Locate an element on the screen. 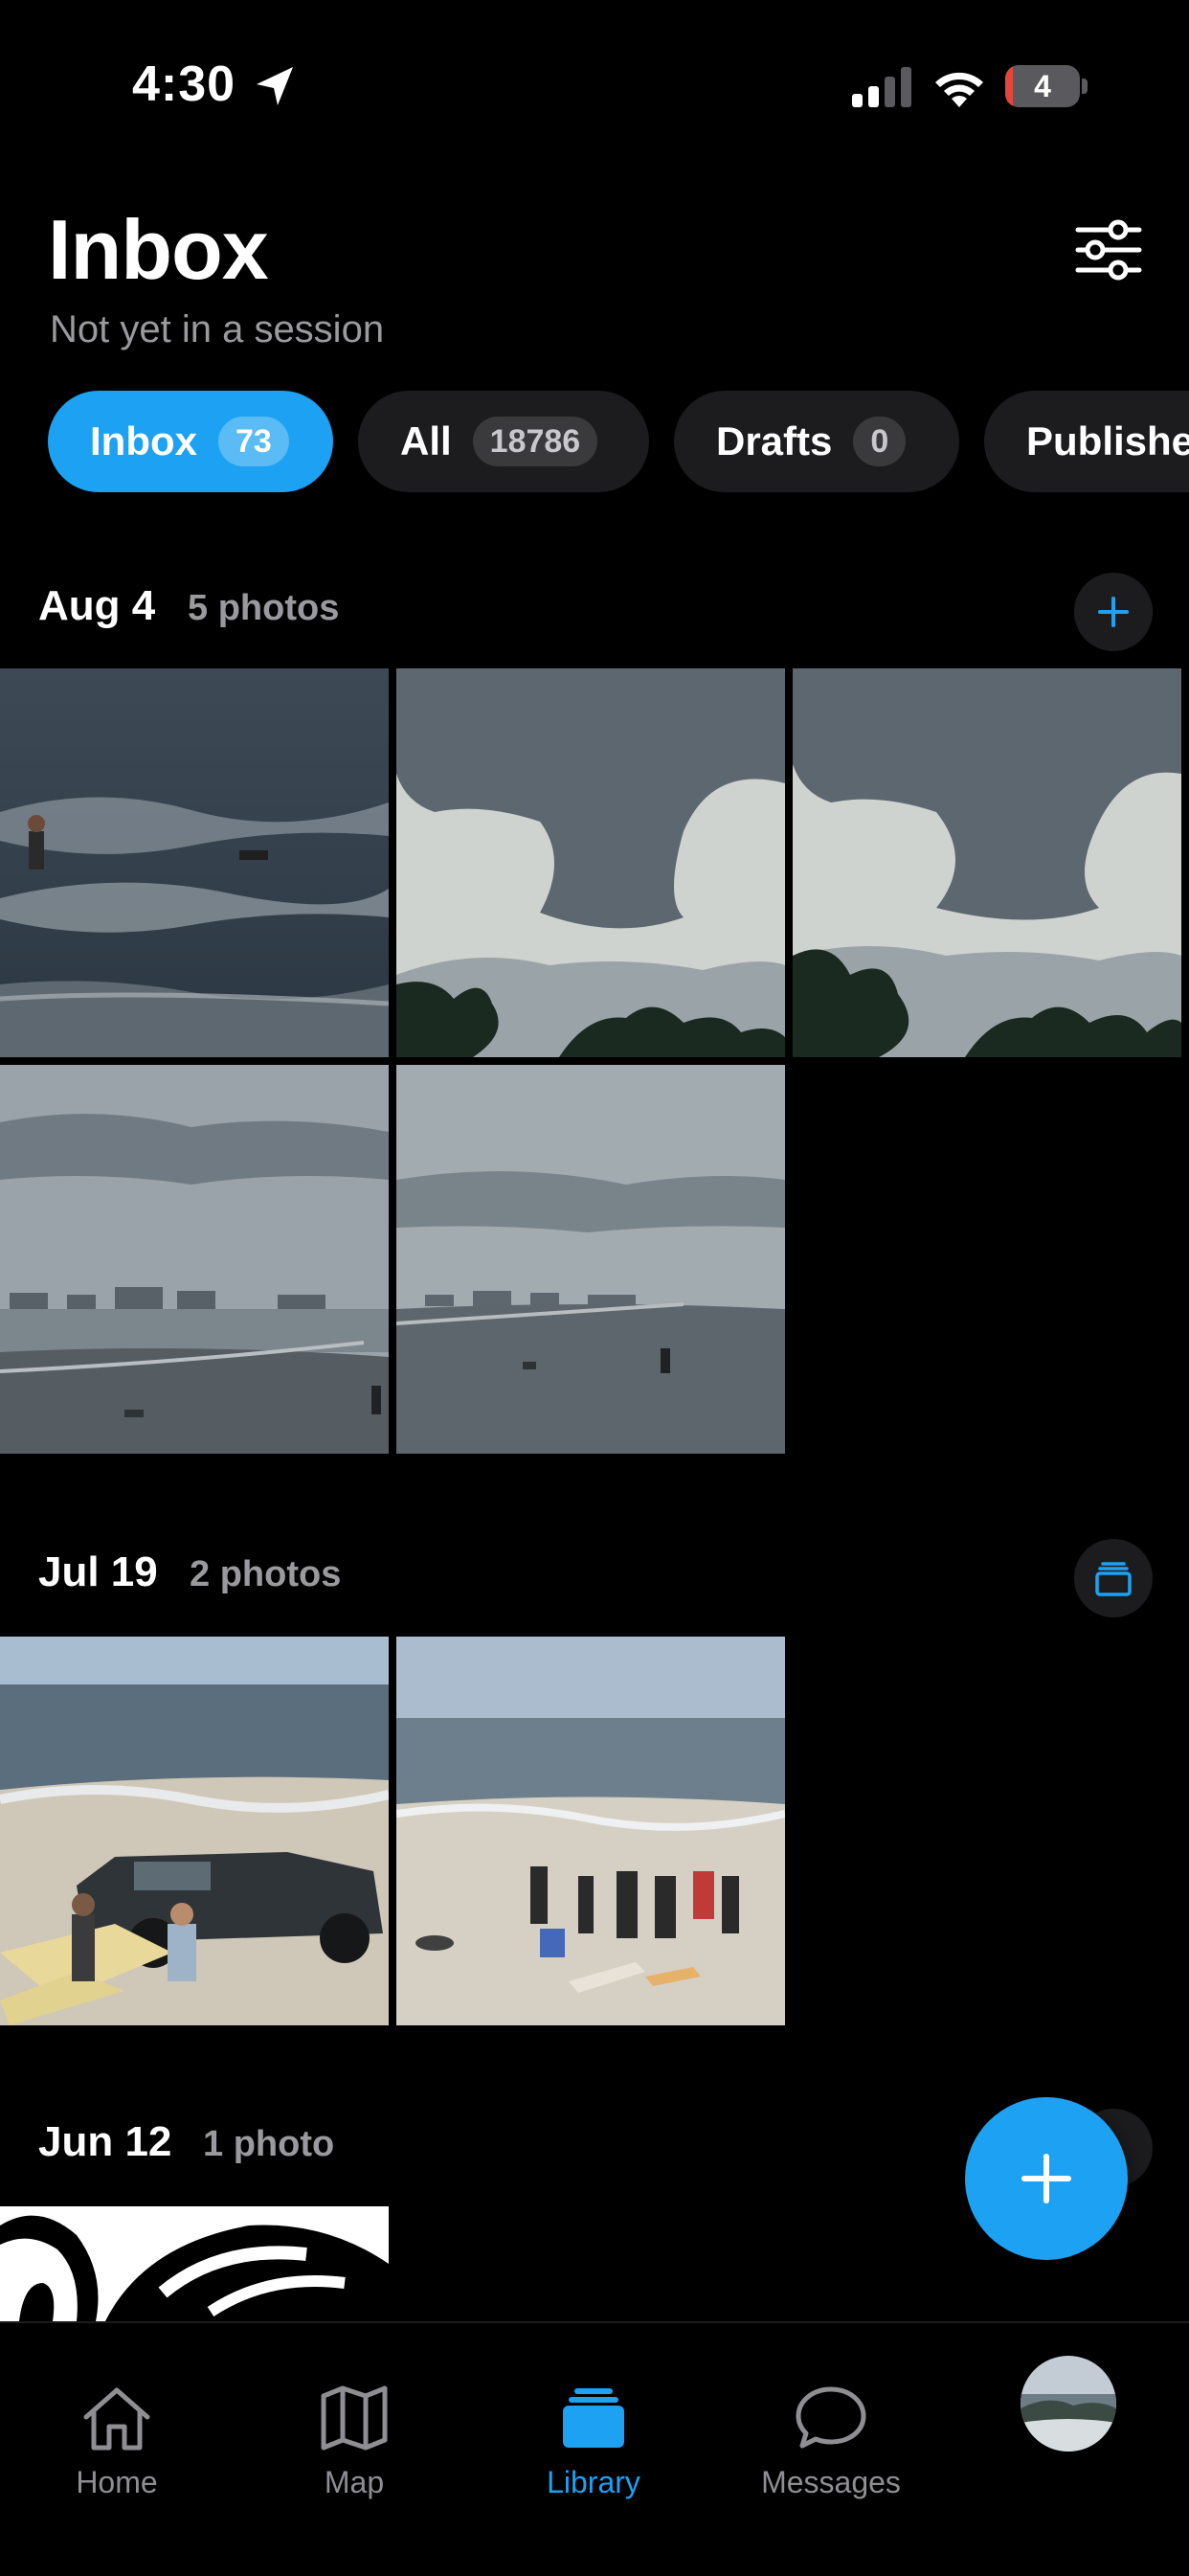 The height and width of the screenshot is (2576, 1189). section-date: Jun 12 is located at coordinates (105, 2141).